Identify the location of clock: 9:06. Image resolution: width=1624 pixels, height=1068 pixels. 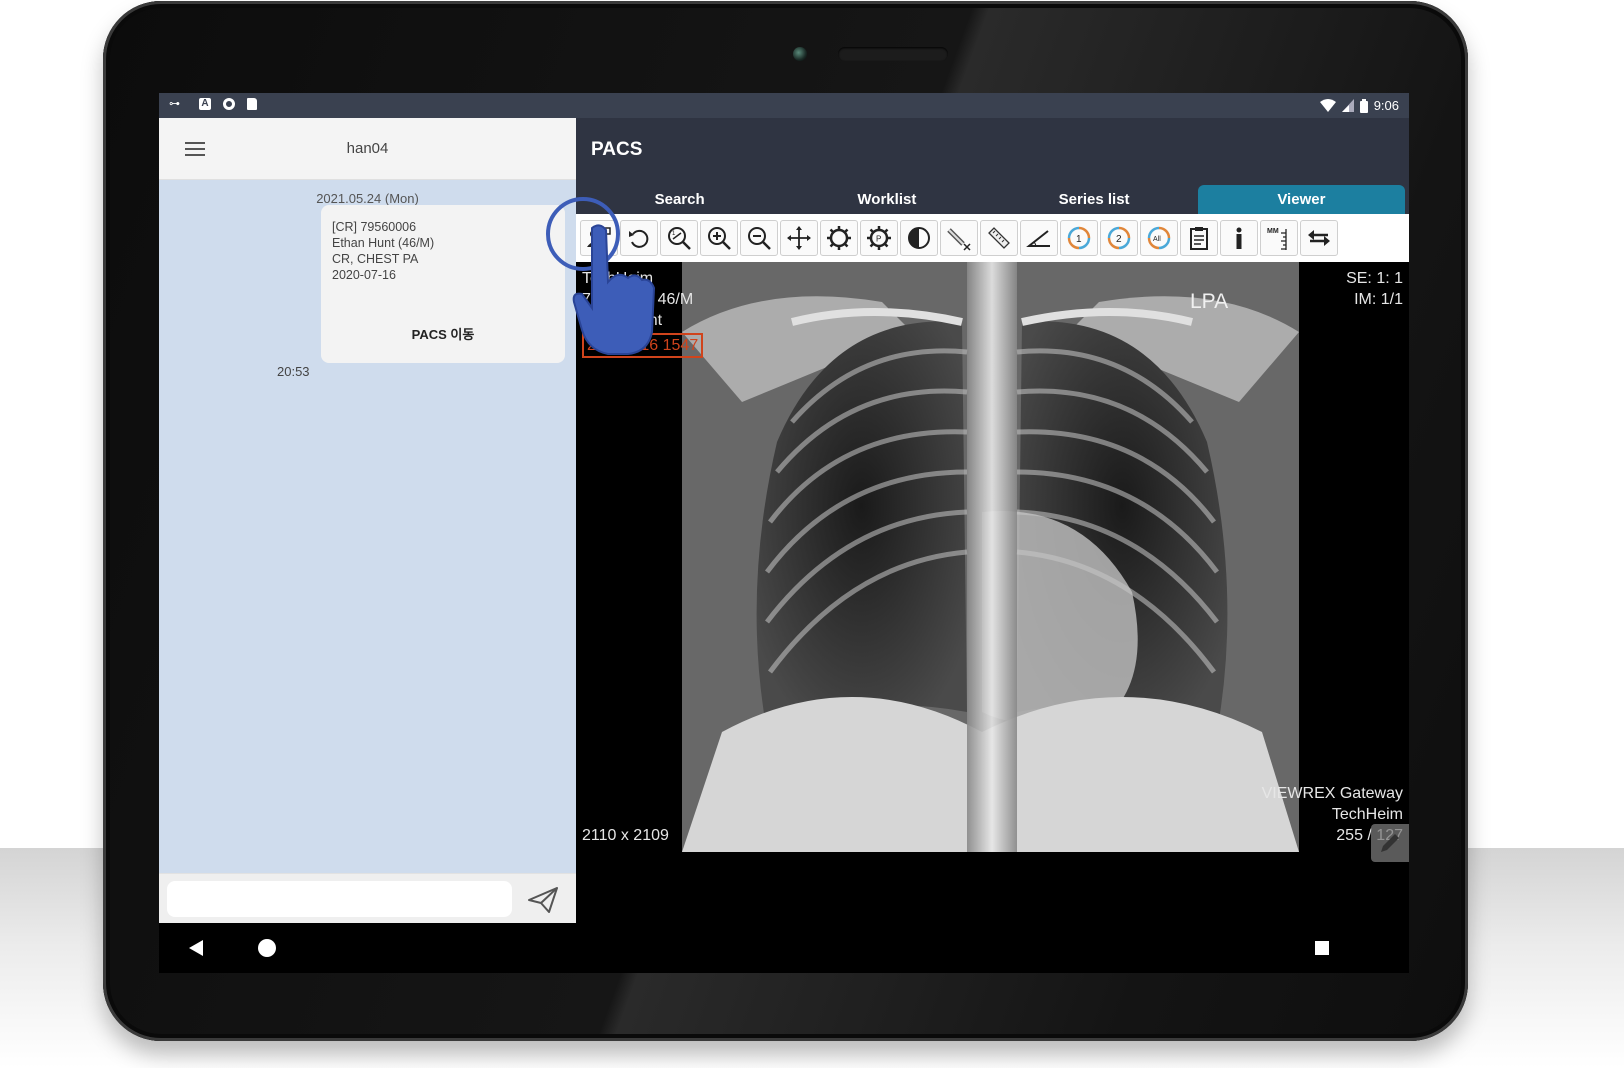
(1386, 105).